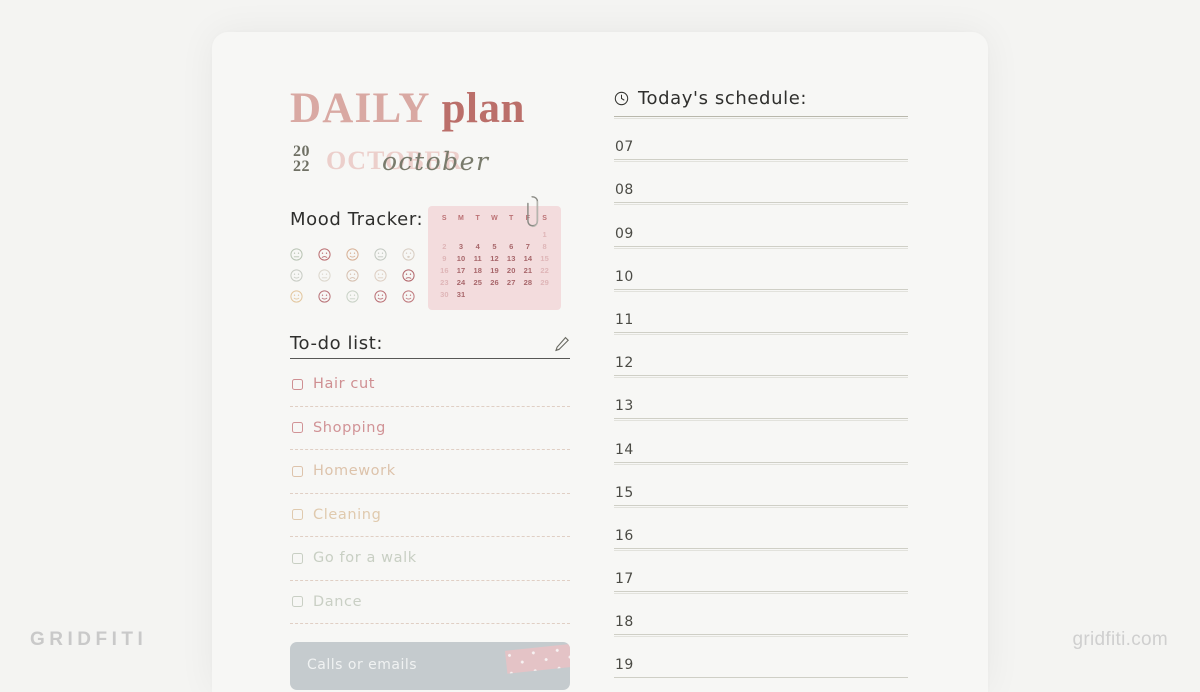 This screenshot has width=1200, height=692. What do you see at coordinates (494, 258) in the screenshot?
I see `calendar-day-12: 12` at bounding box center [494, 258].